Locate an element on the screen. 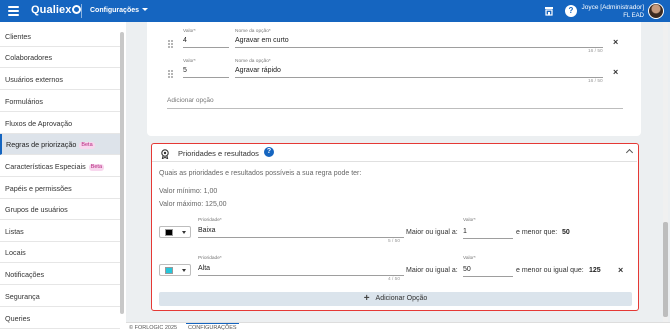  divider is located at coordinates (394, 161).